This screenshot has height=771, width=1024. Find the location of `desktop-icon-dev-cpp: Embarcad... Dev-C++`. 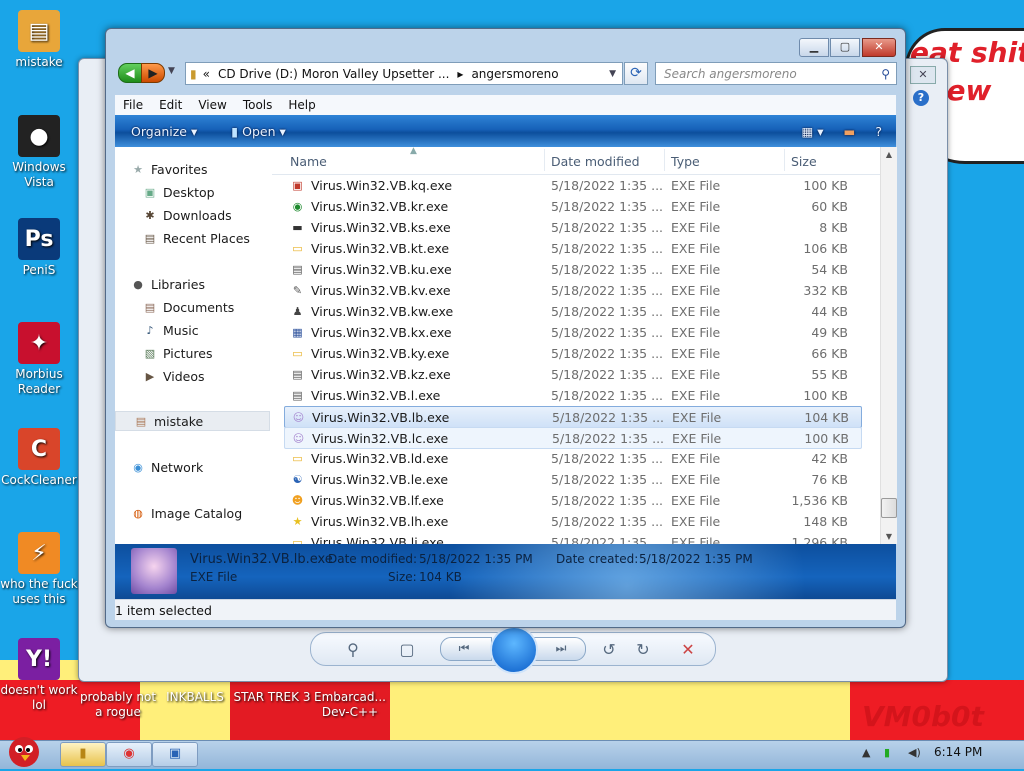

desktop-icon-dev-cpp: Embarcad... Dev-C++ is located at coordinates (350, 705).